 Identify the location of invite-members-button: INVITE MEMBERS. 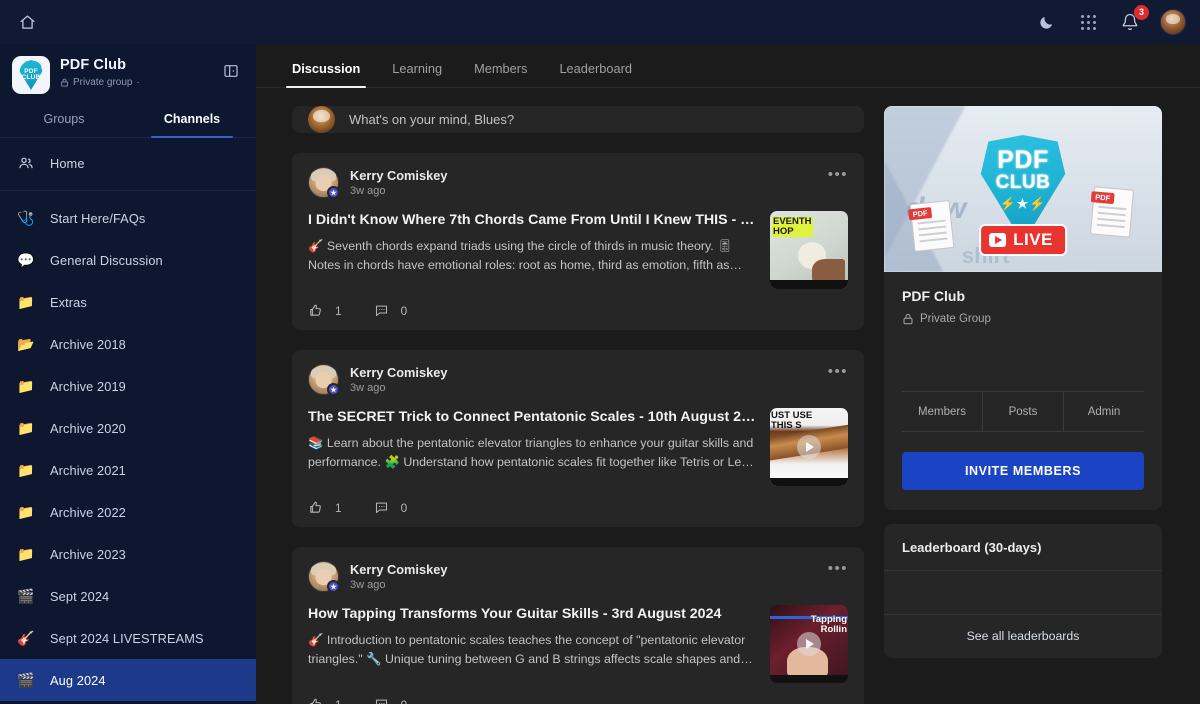
(1023, 471).